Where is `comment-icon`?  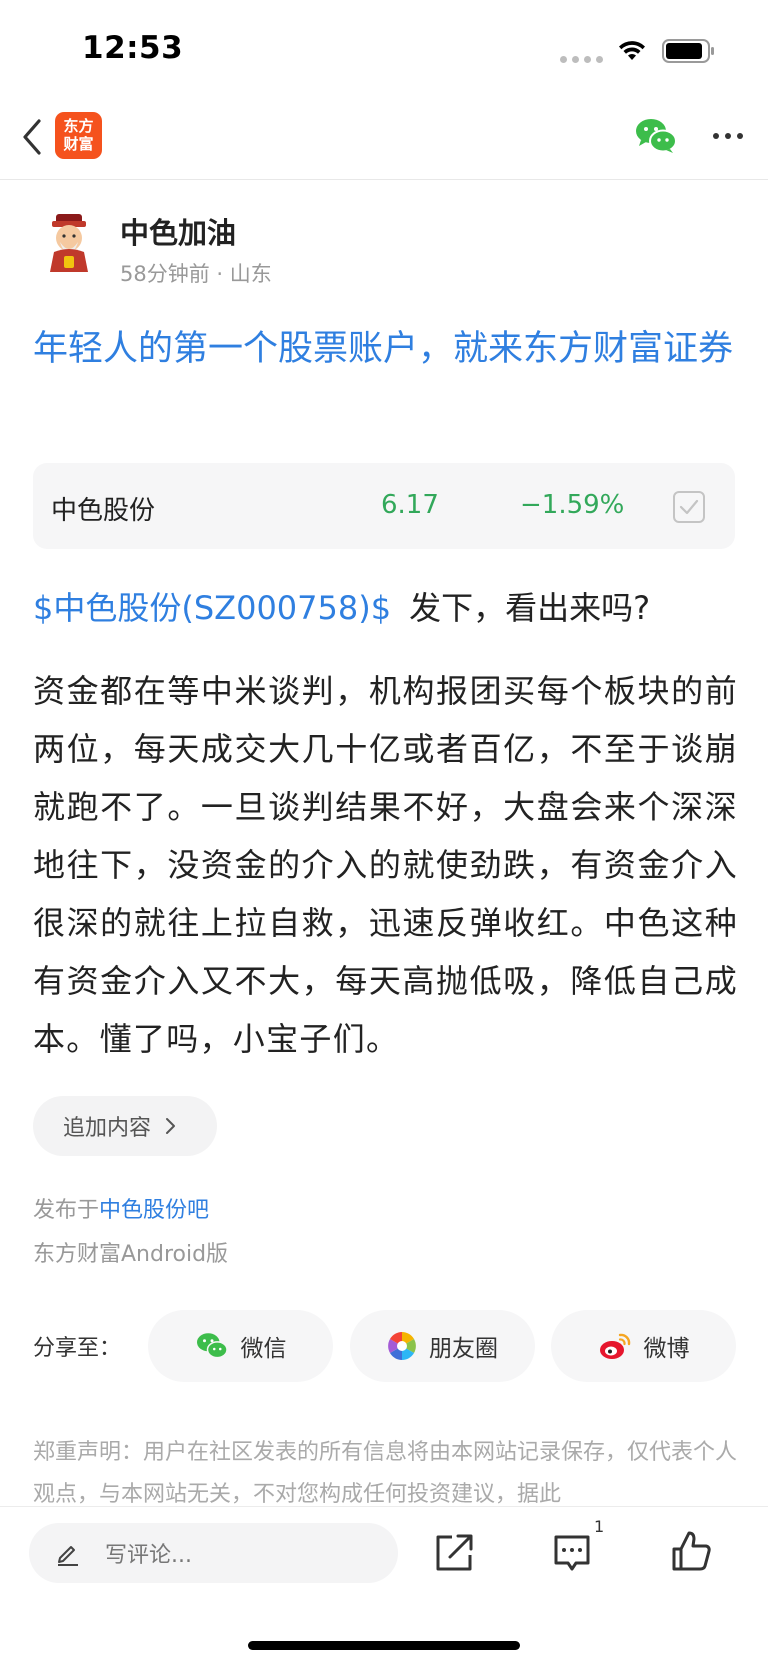 comment-icon is located at coordinates (572, 1553).